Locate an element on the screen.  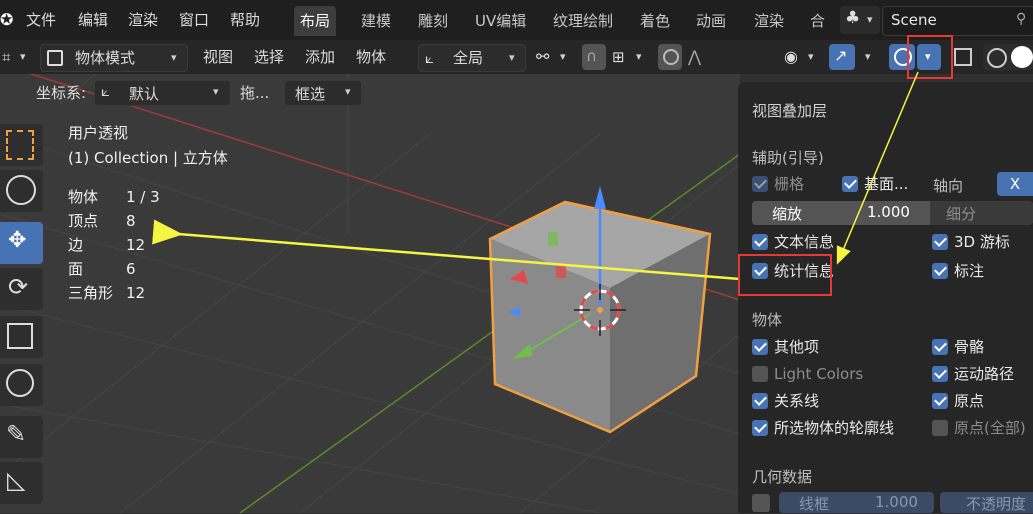
text-info-checkbox: 文本信息 is located at coordinates (793, 242).